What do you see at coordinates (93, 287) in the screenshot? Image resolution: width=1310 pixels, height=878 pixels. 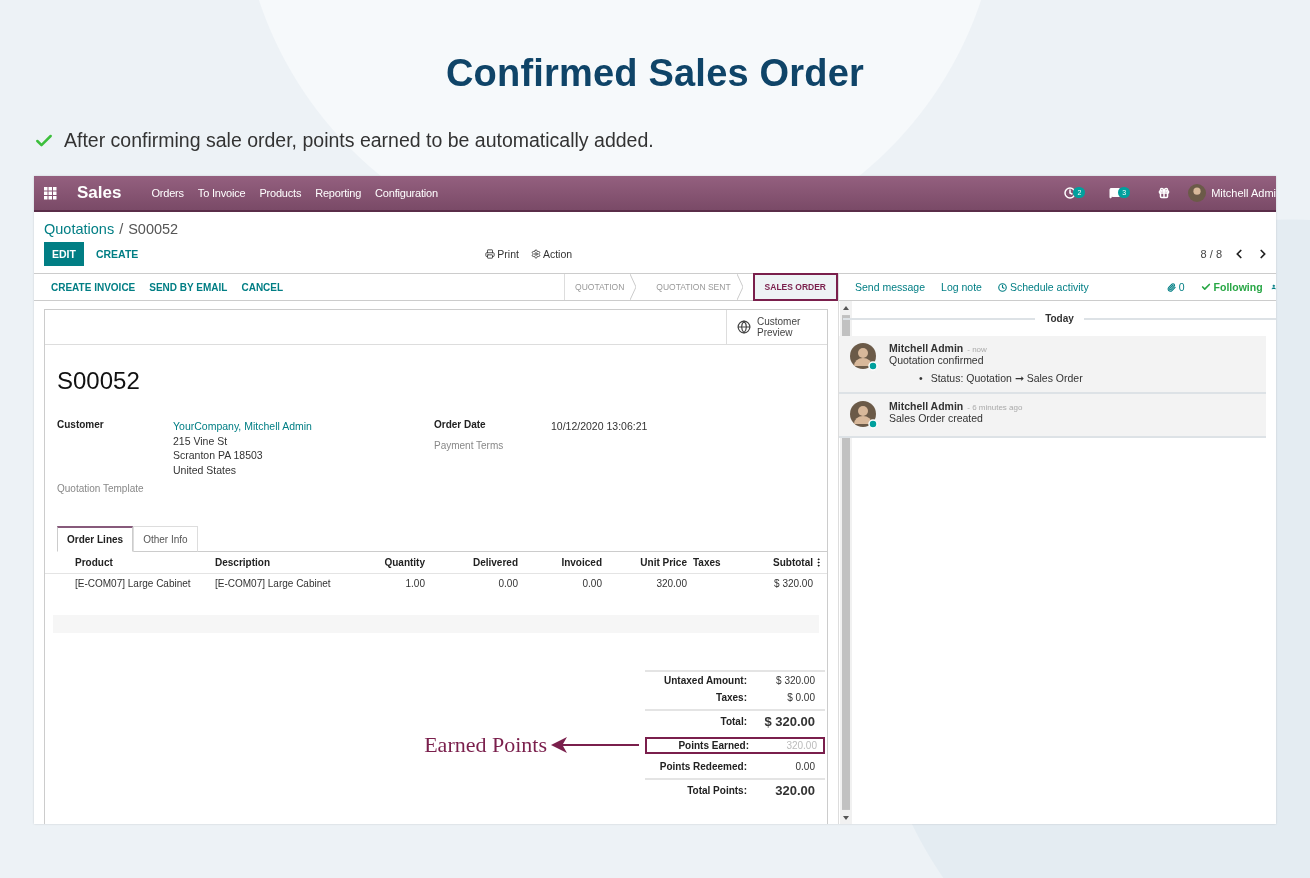 I see `header-button: CREATE INVOICE` at bounding box center [93, 287].